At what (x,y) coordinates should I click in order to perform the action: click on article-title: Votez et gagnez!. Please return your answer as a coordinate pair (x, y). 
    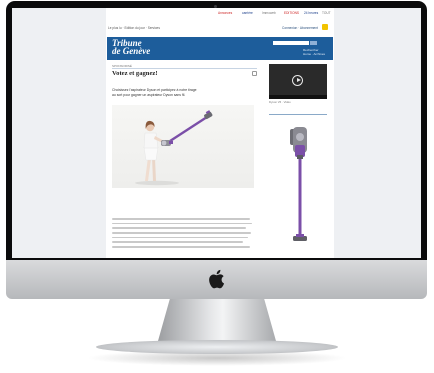
    Looking at the image, I should click on (135, 73).